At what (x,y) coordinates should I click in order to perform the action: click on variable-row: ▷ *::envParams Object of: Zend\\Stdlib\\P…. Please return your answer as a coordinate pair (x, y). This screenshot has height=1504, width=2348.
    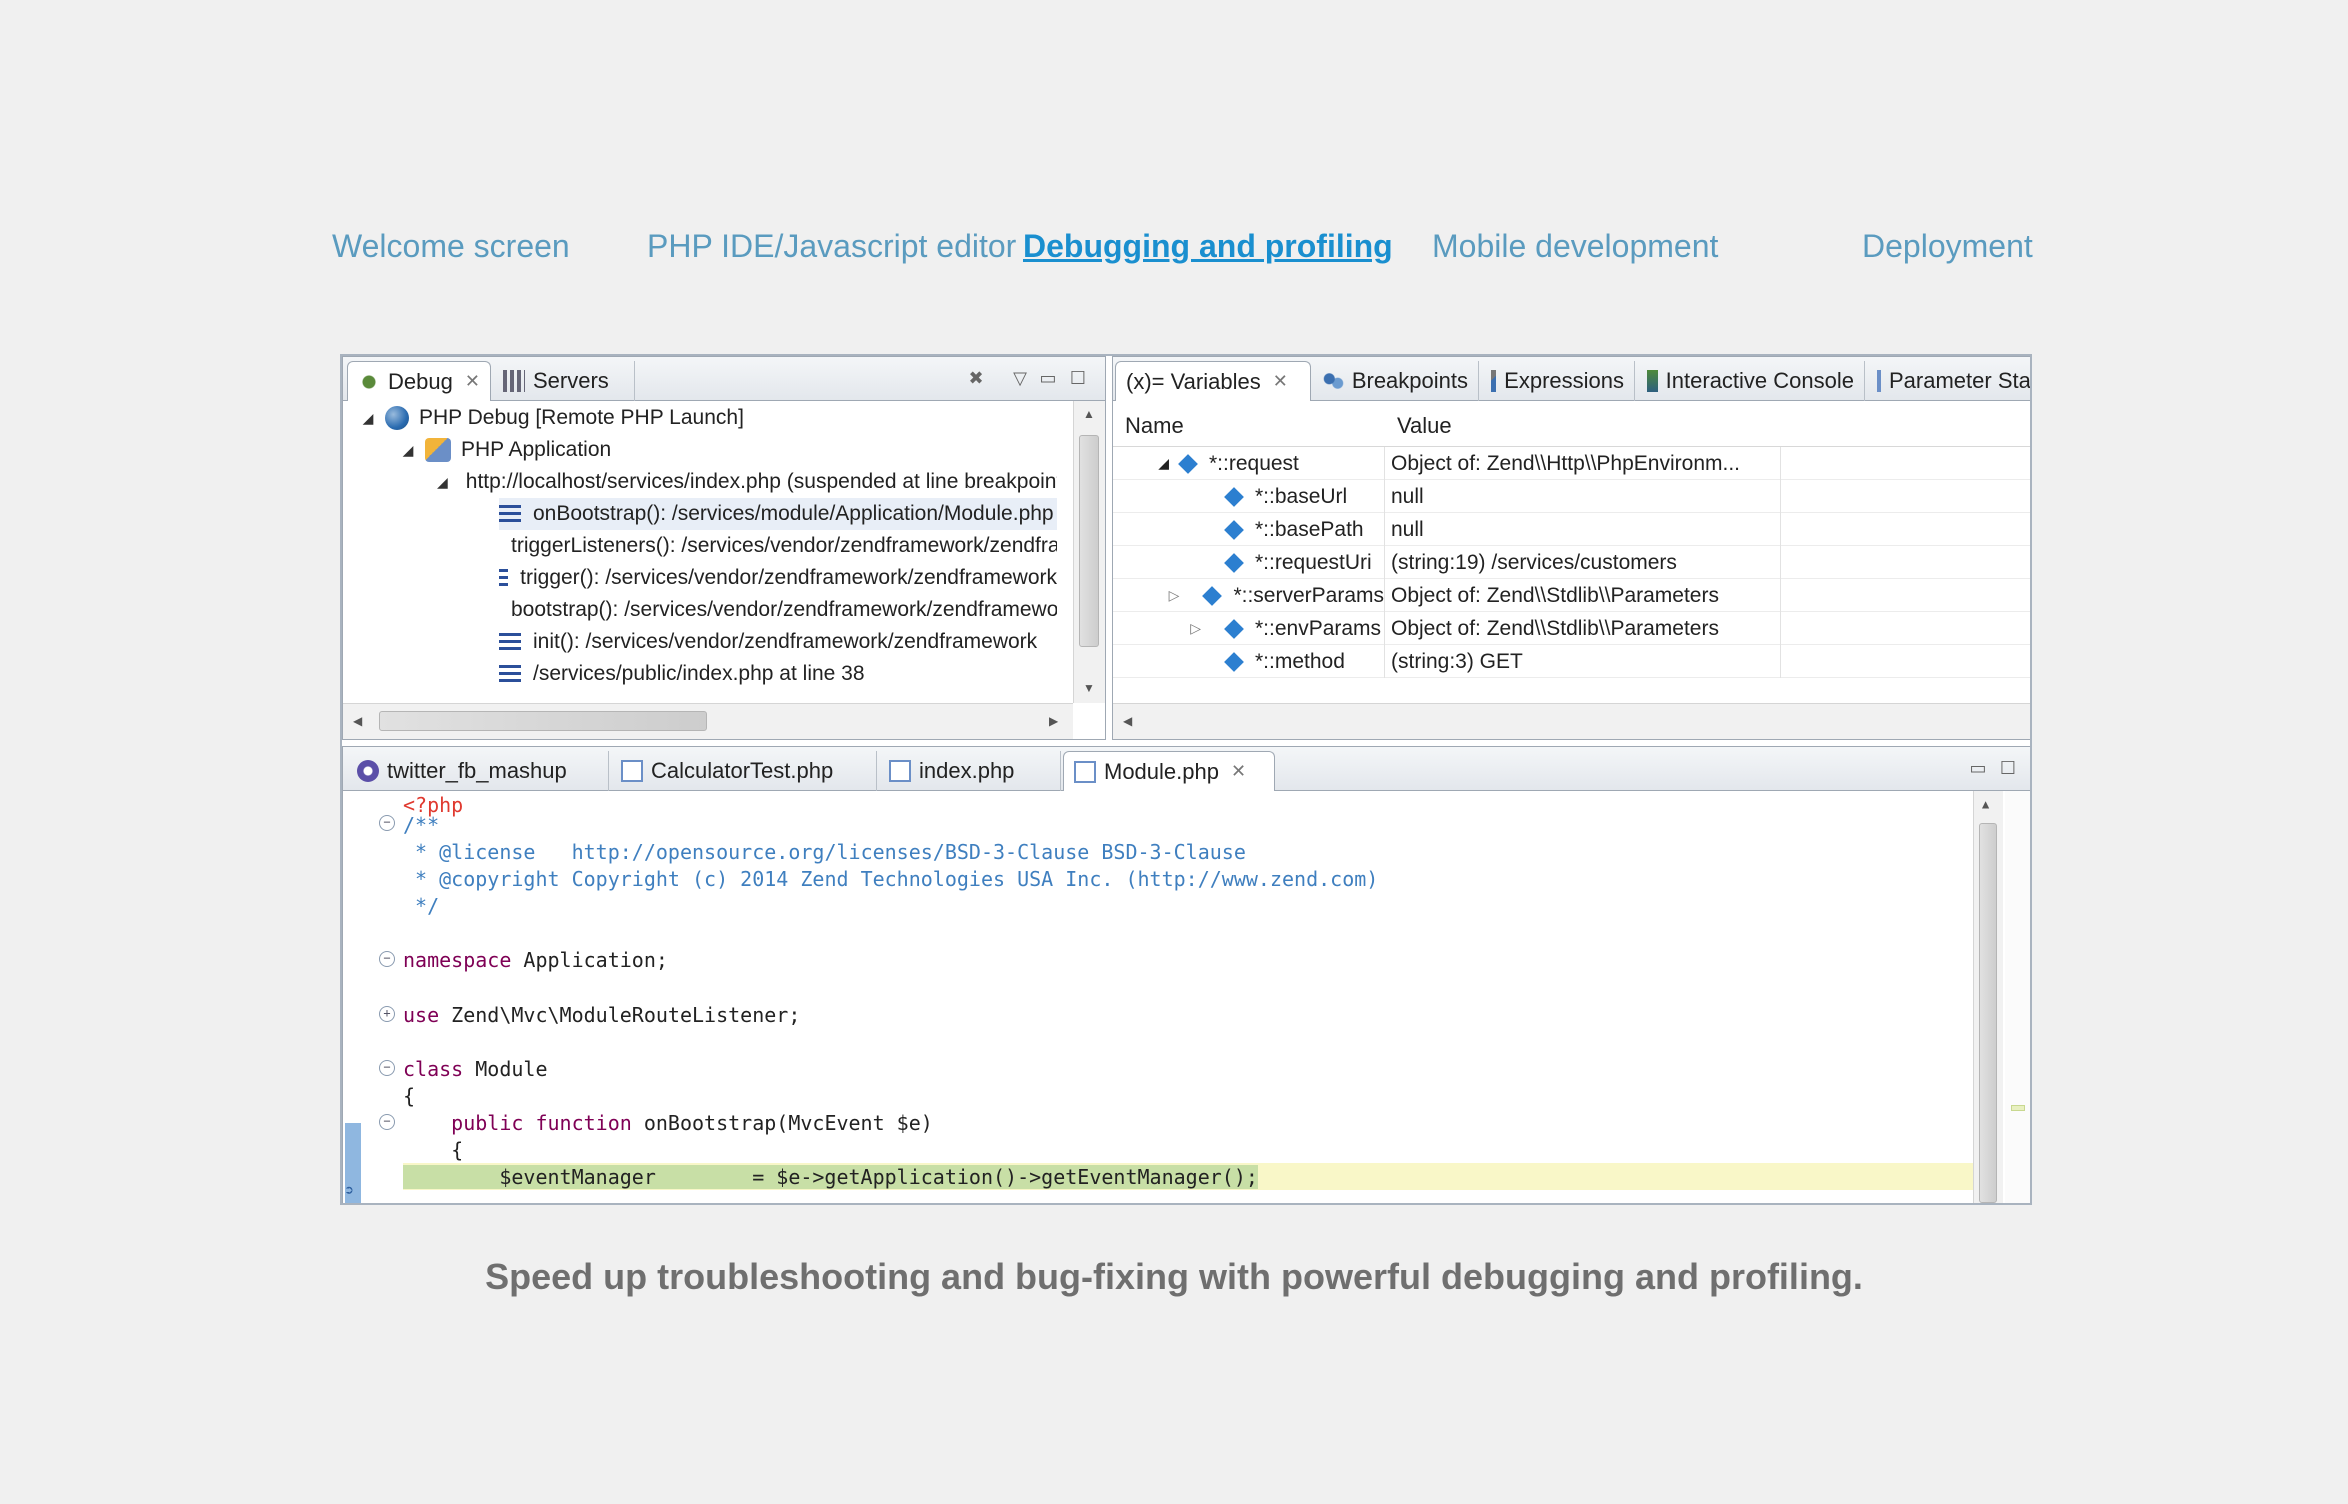
    Looking at the image, I should click on (1571, 628).